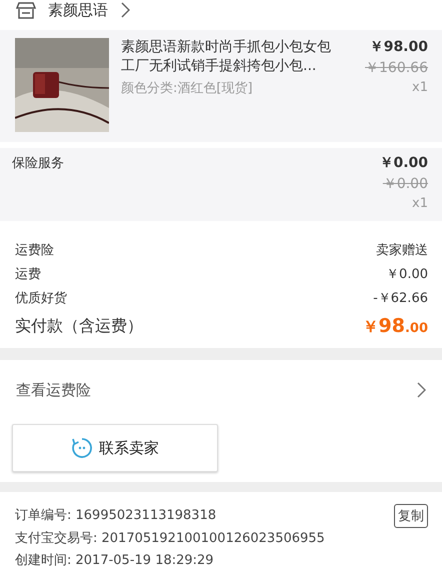 The height and width of the screenshot is (580, 442). What do you see at coordinates (407, 275) in the screenshot?
I see `fee-value: ￥0.00` at bounding box center [407, 275].